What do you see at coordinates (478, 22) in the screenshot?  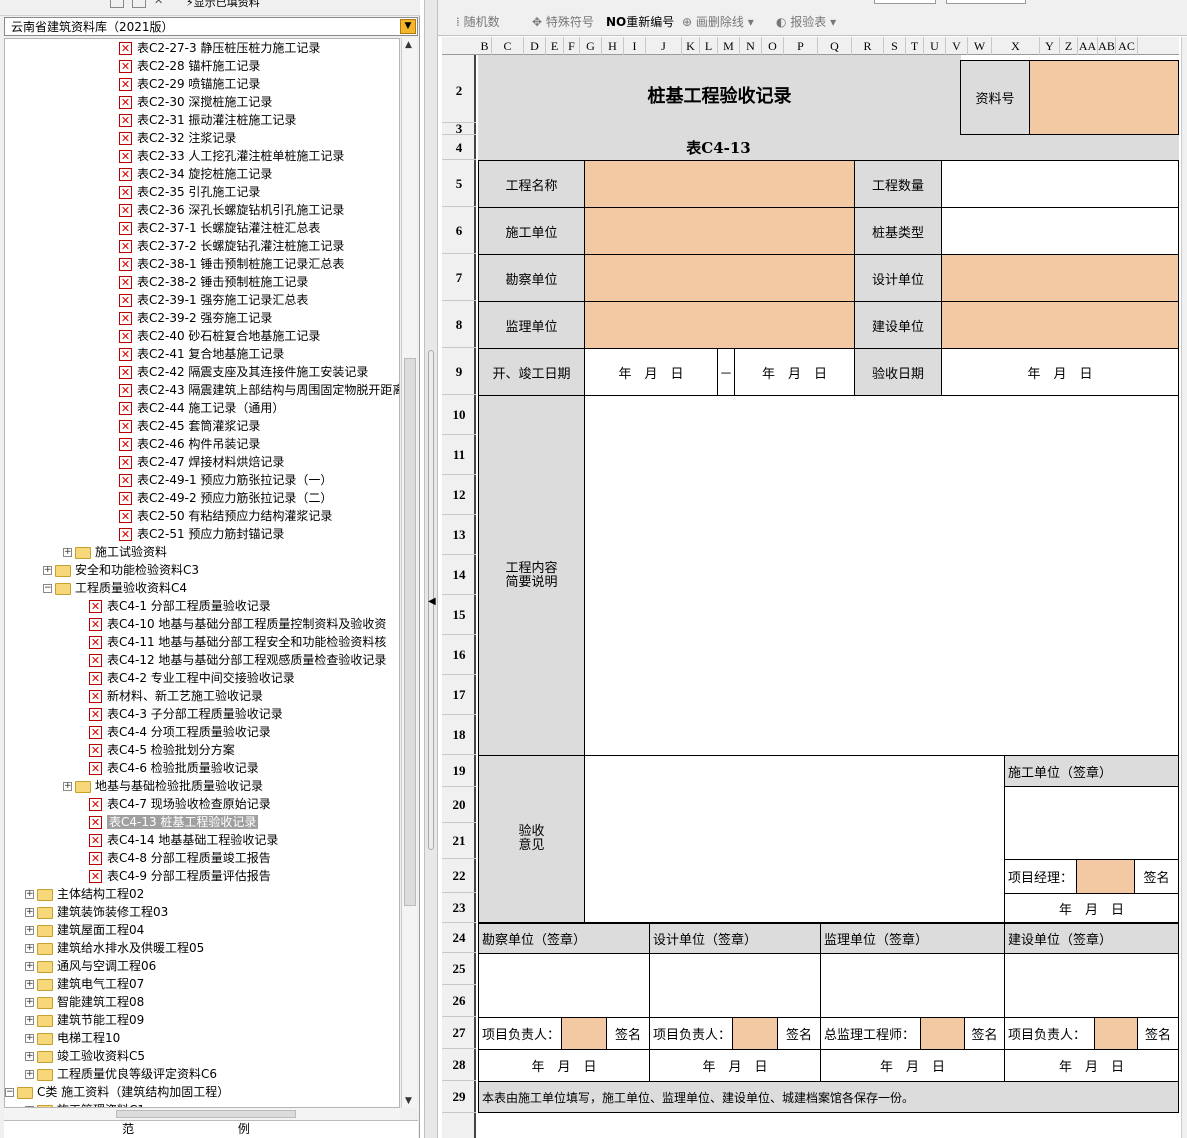 I see `random-number-button: ⁞ 随机数` at bounding box center [478, 22].